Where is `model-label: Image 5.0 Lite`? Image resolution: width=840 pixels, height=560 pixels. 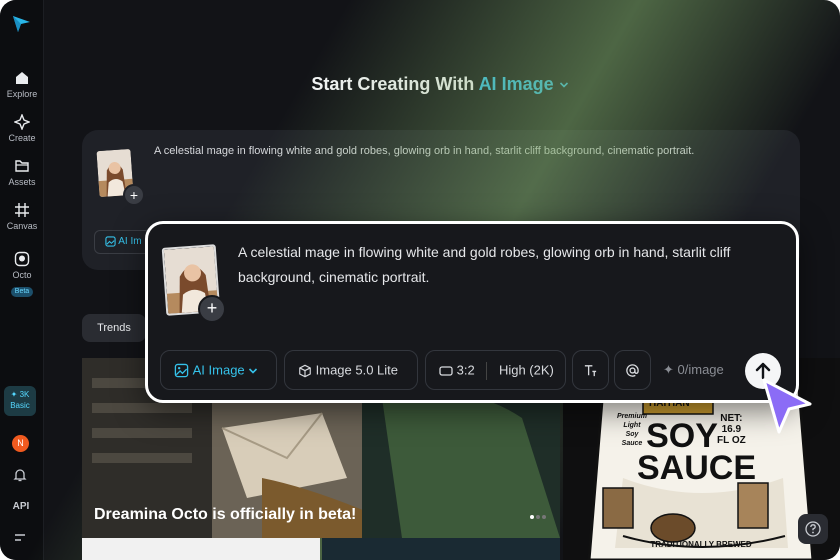
model-label: Image 5.0 Lite is located at coordinates (357, 370).